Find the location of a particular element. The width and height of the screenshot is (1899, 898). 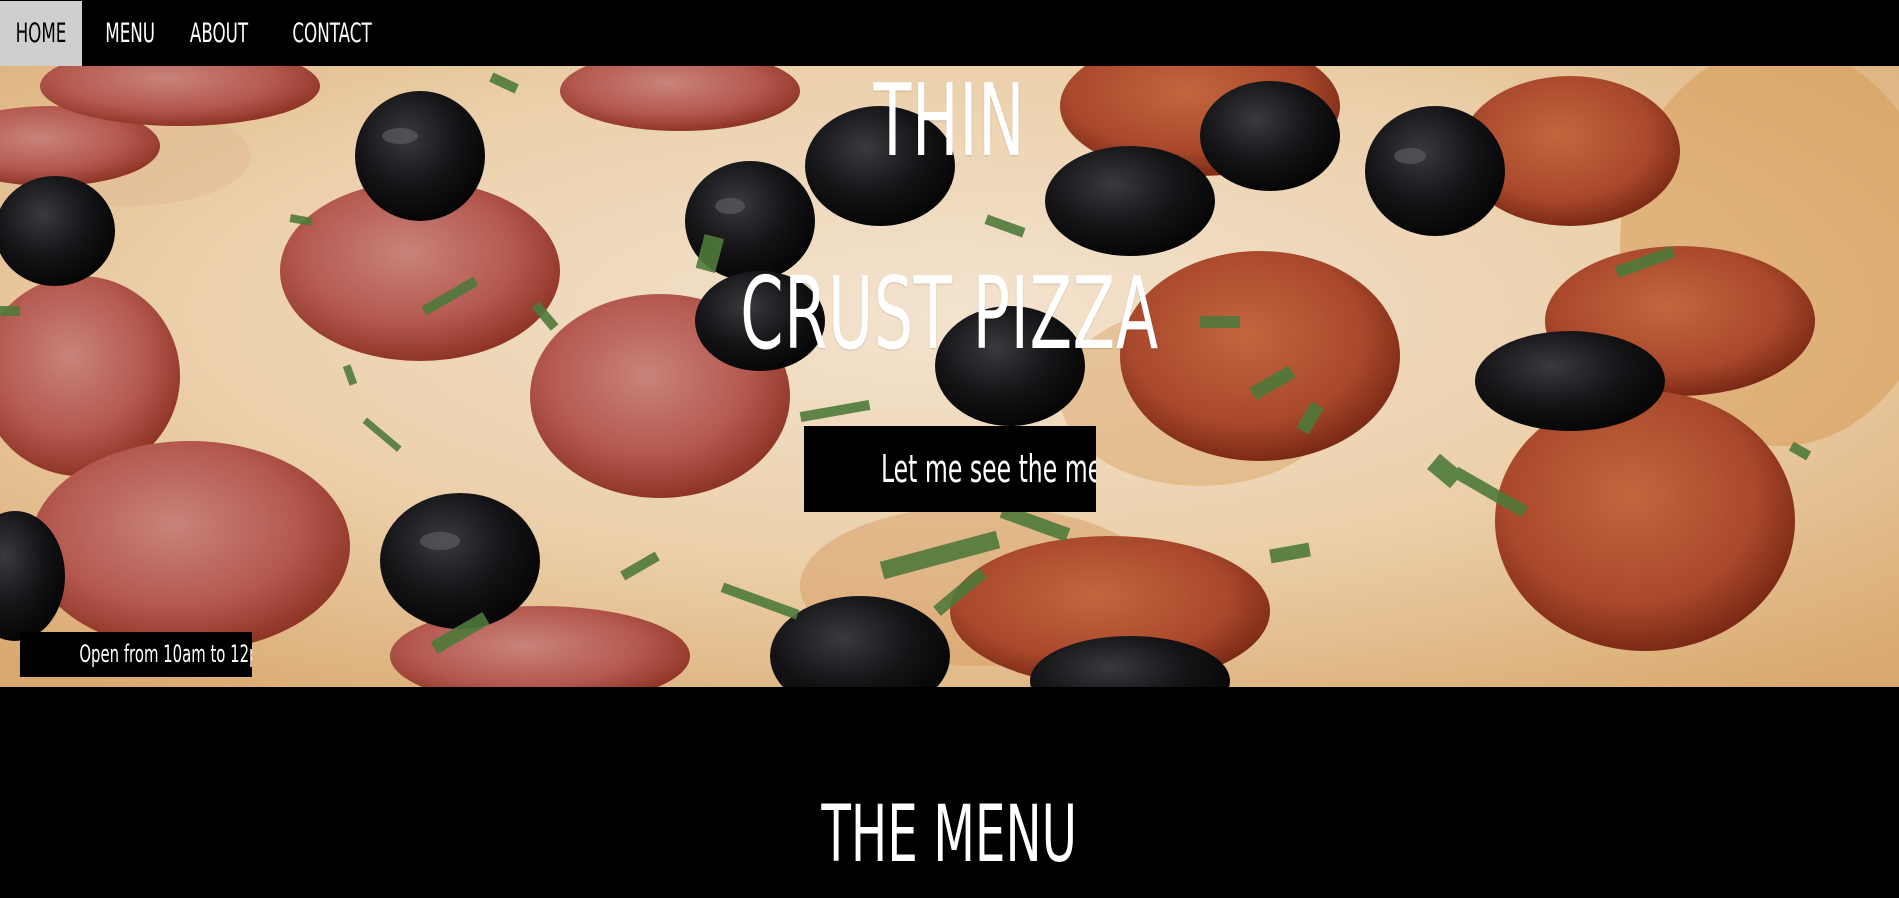

opening-hours-text: Open from 10am to 12pm is located at coordinates (165, 654).